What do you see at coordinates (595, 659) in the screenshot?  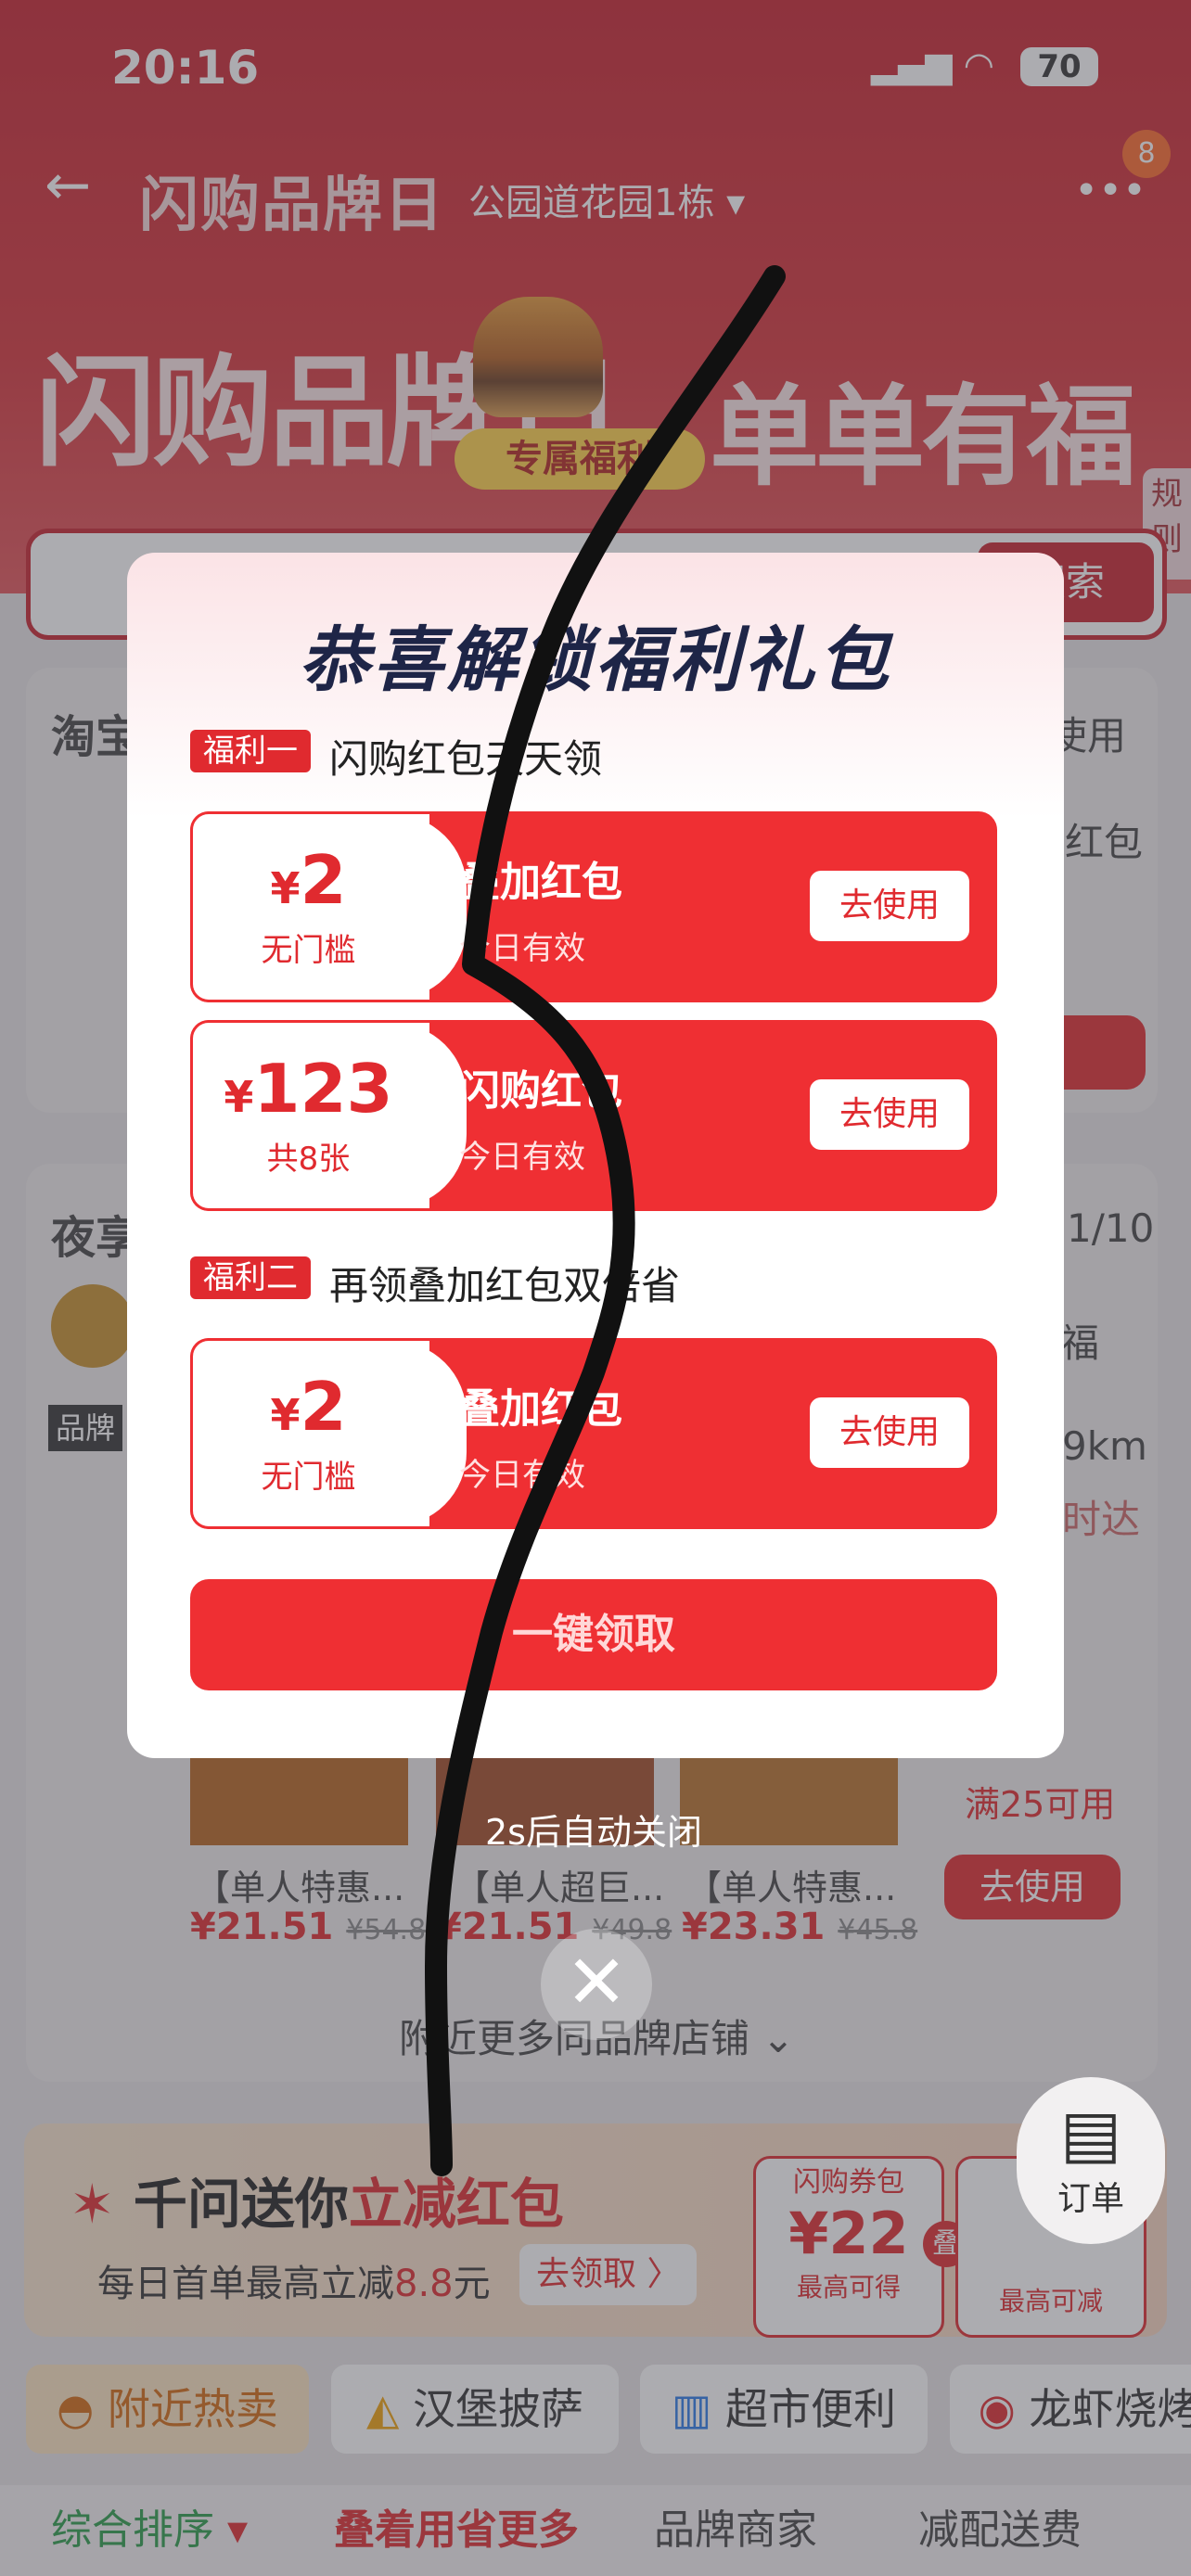 I see `modal-title: 恭喜解锁福利礼包` at bounding box center [595, 659].